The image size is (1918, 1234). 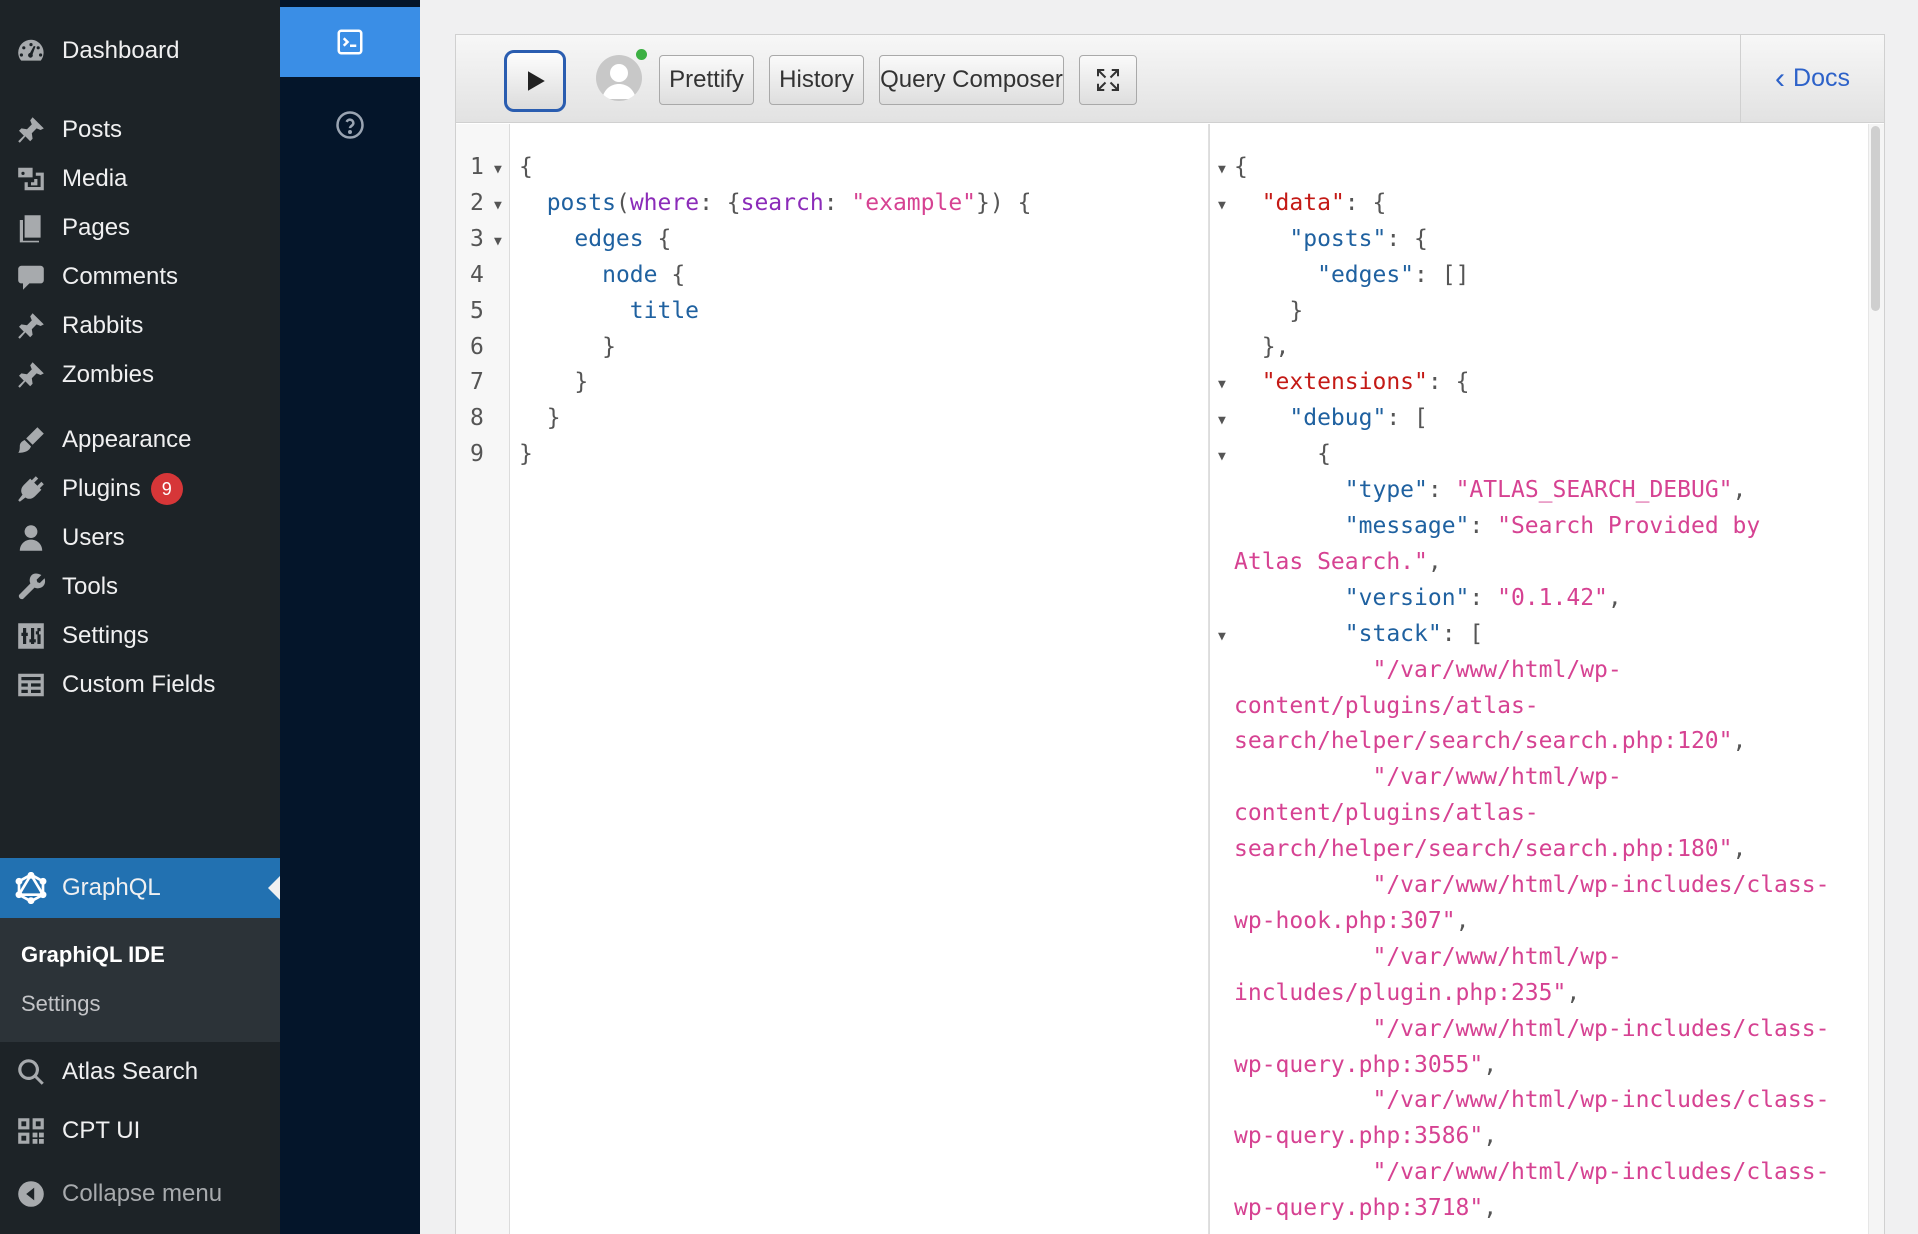 What do you see at coordinates (540, 418) in the screenshot?
I see `code-token: }` at bounding box center [540, 418].